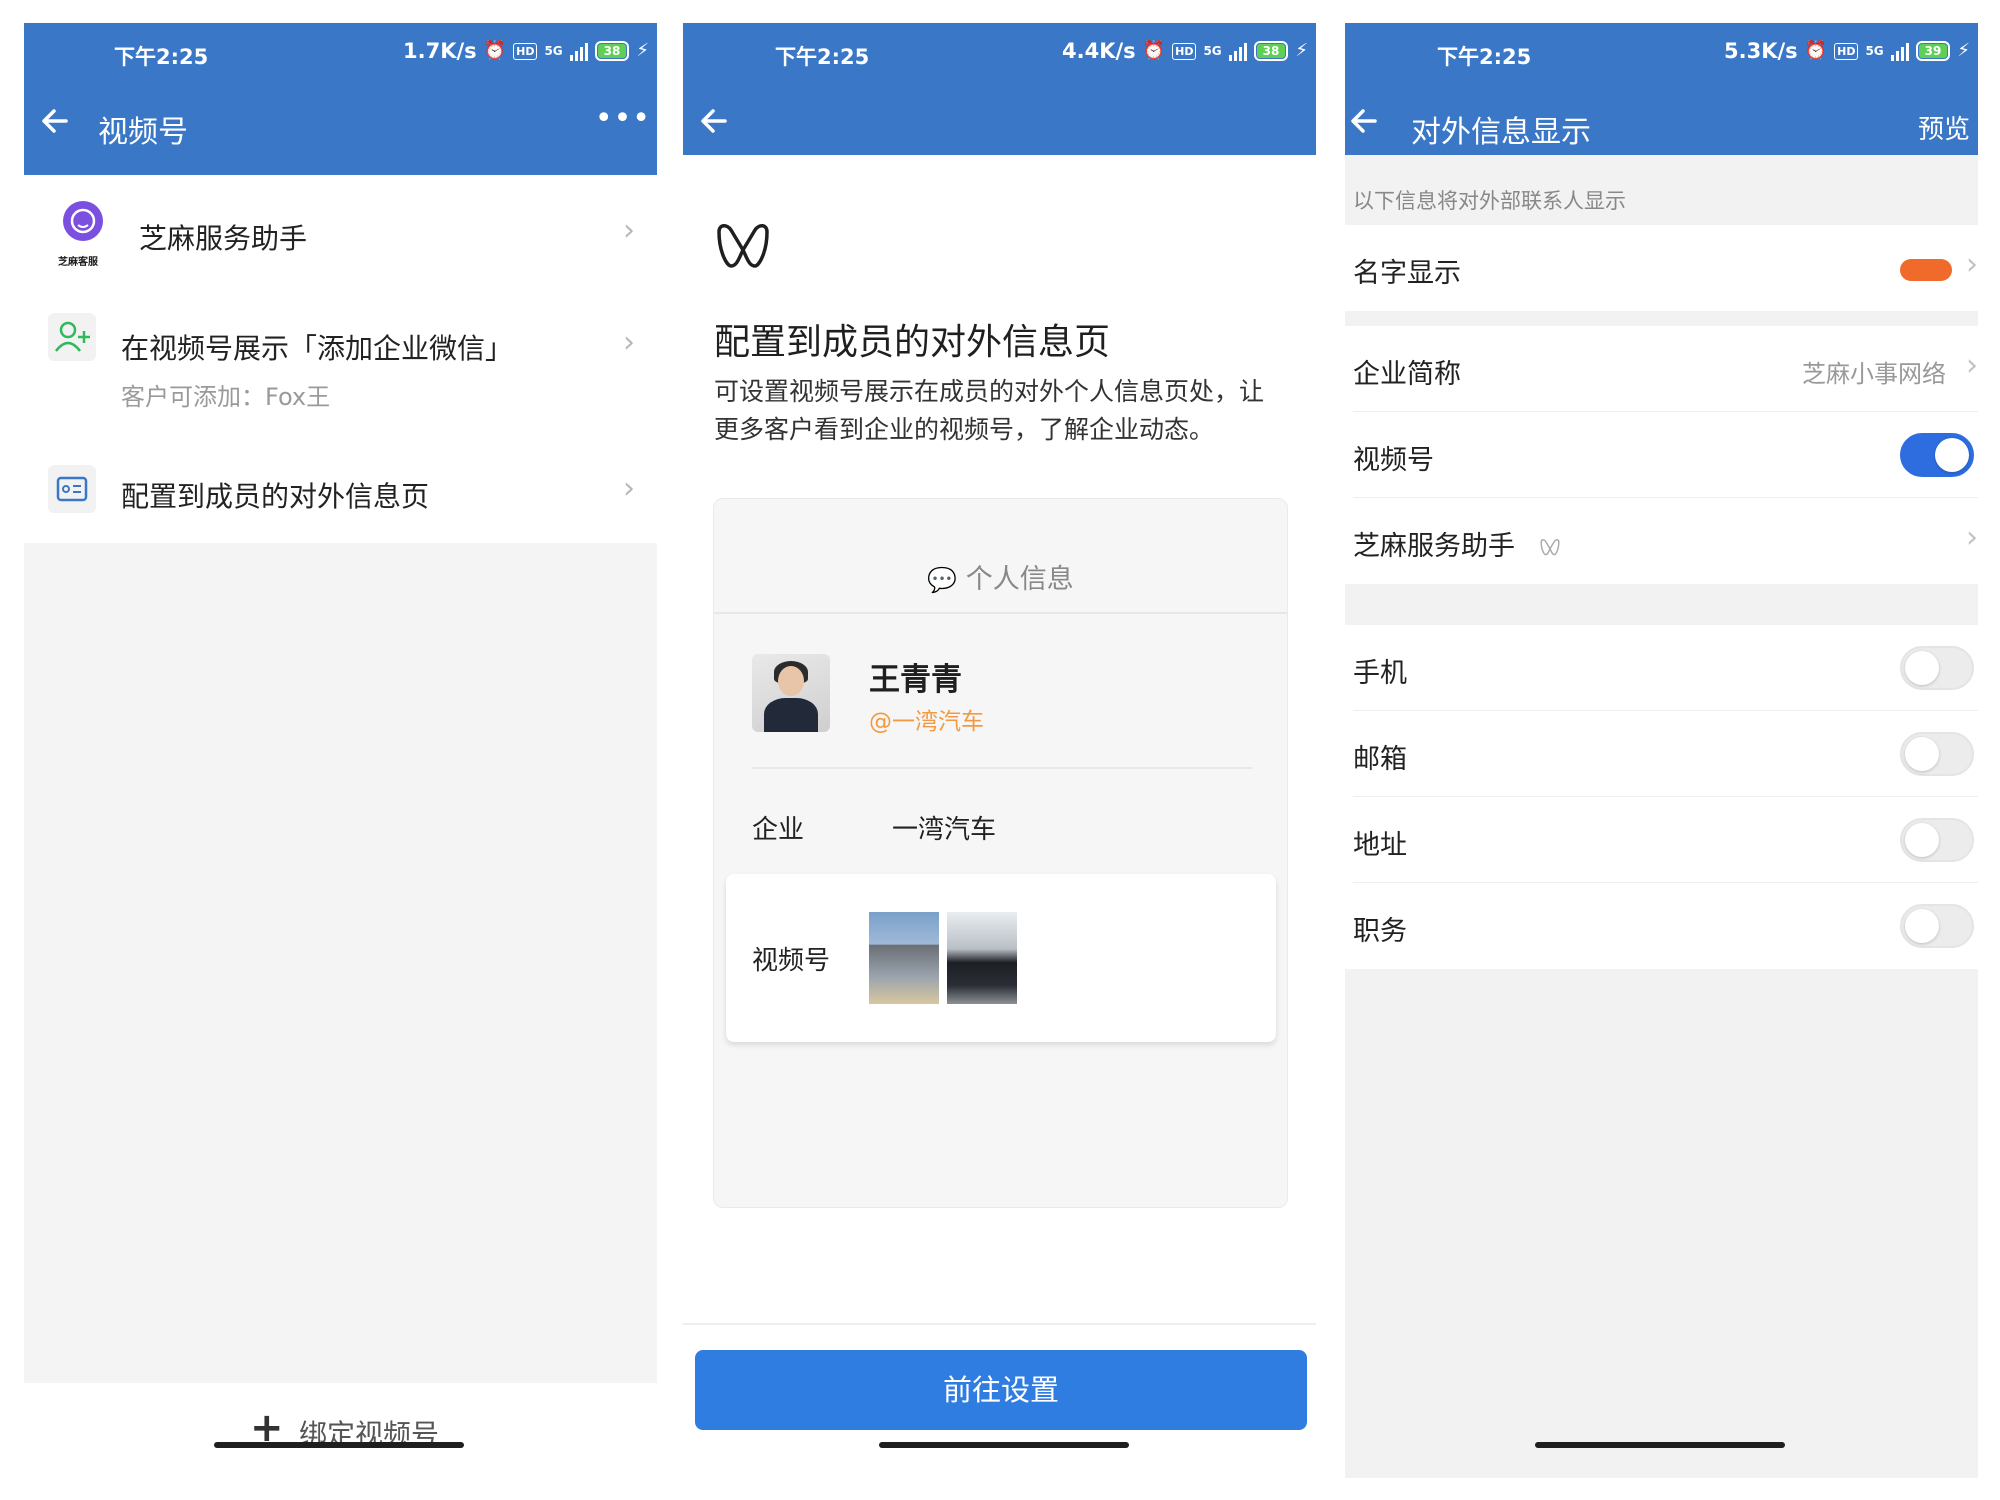 The width and height of the screenshot is (2000, 1500). I want to click on wechat-icon: 💬, so click(942, 580).